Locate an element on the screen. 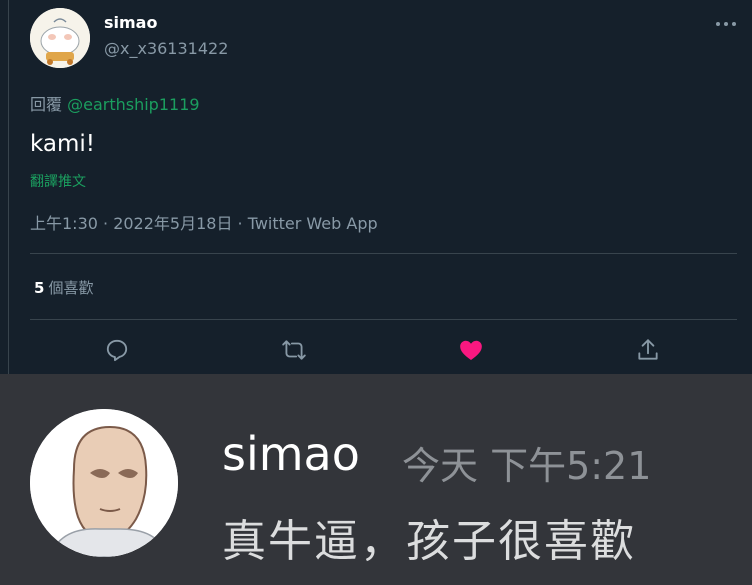 The image size is (752, 585). chat-timestamp: 今天 下午5:21 is located at coordinates (527, 466).